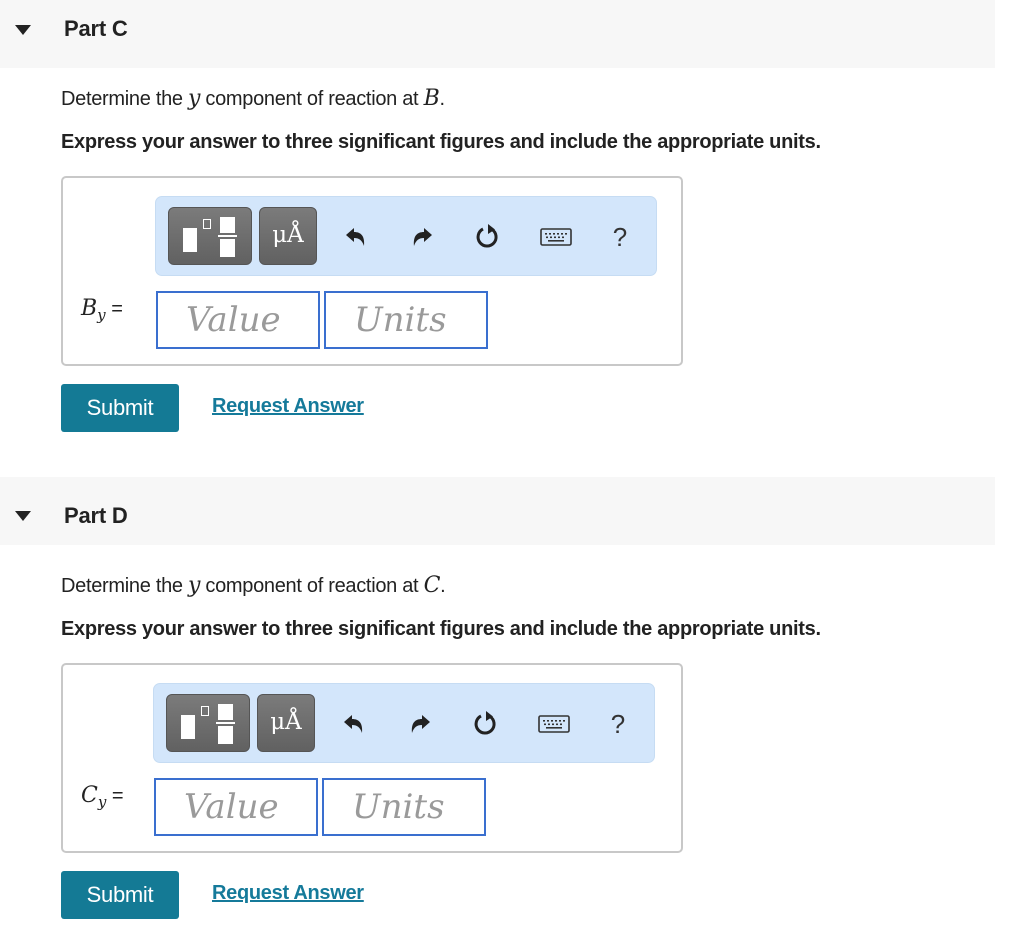 The width and height of the screenshot is (1024, 937). I want to click on question-point: B, so click(431, 98).